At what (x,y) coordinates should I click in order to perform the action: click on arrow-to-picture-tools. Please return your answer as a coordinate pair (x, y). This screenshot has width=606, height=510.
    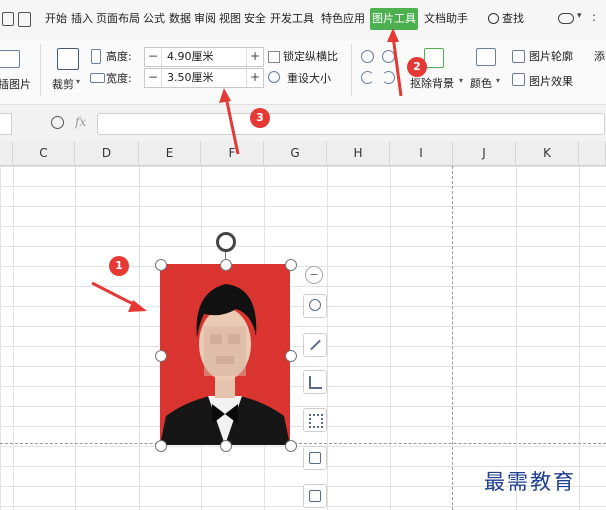
    Looking at the image, I should click on (397, 66).